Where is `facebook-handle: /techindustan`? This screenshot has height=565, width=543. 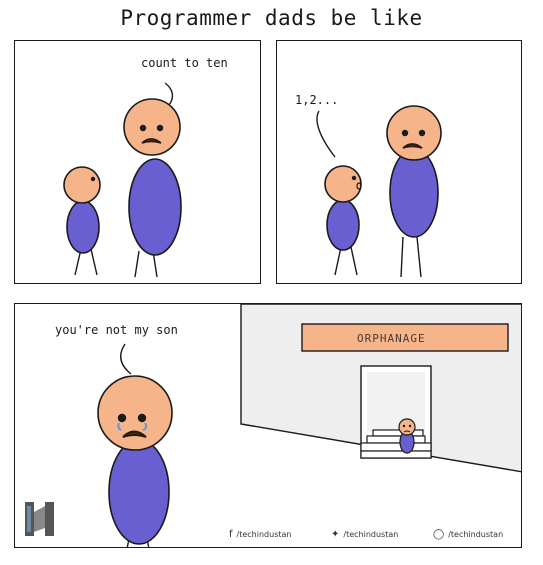
facebook-handle: /techindustan is located at coordinates (264, 534).